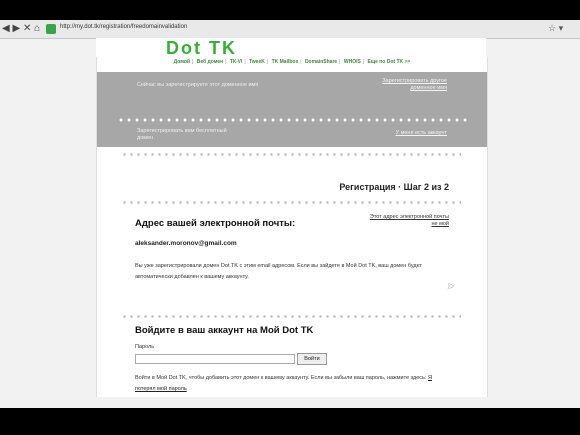 The height and width of the screenshot is (435, 580). Describe the element at coordinates (409, 221) in the screenshot. I see `not-my-email-link: Этот адрес электронной почты не мой` at that location.